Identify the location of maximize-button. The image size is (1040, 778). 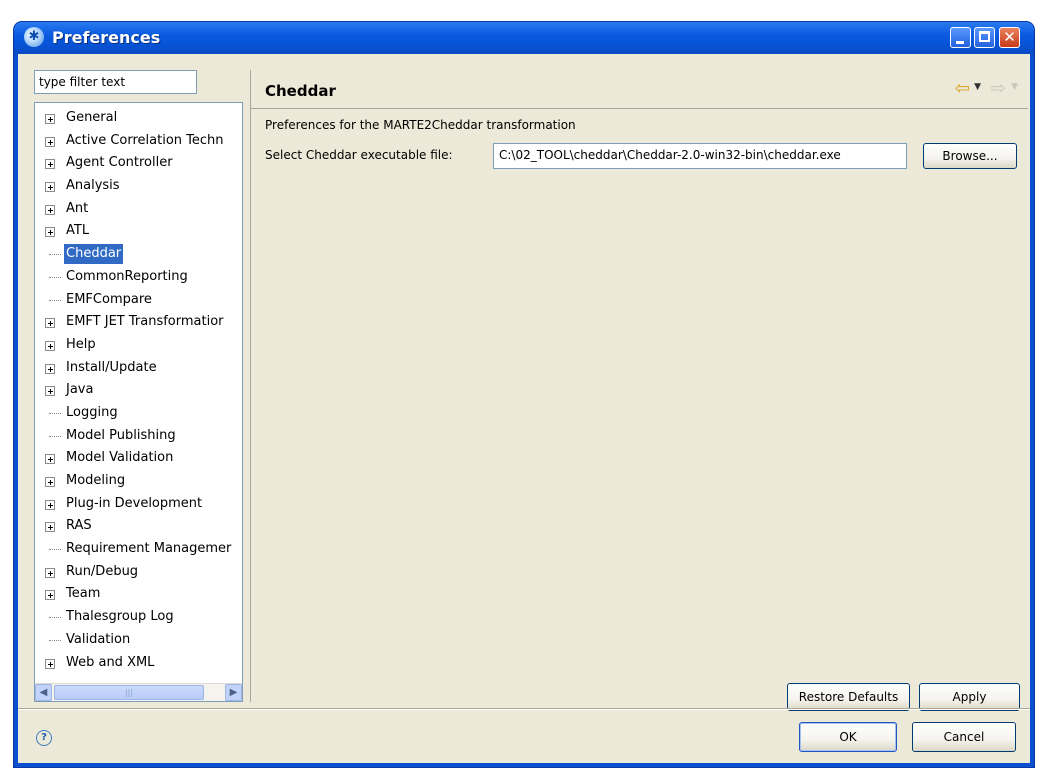
(984, 37).